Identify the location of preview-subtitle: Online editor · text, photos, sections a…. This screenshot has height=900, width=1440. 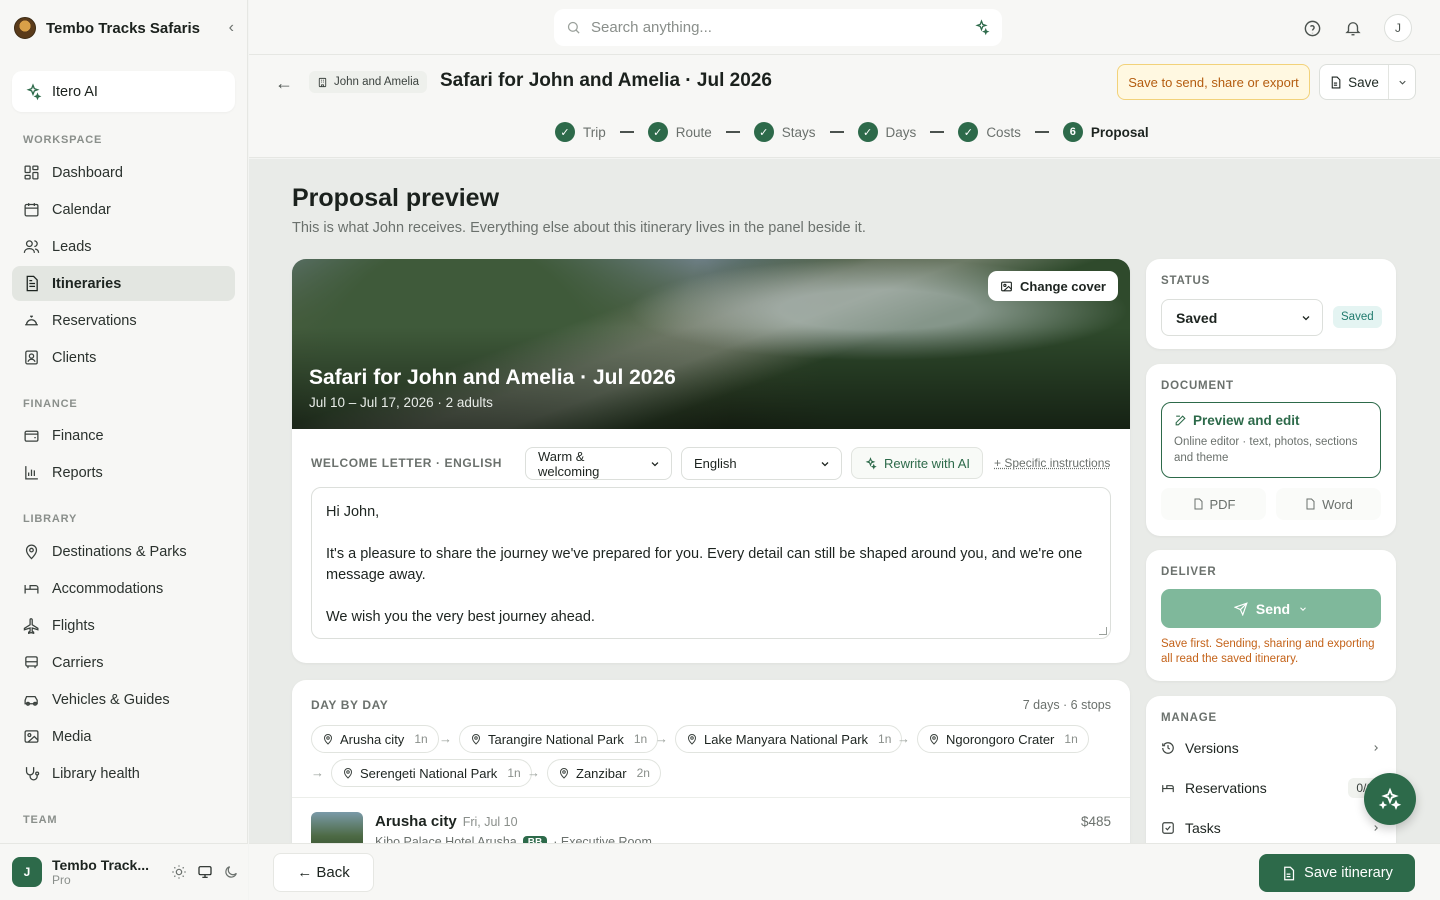
(1266, 450).